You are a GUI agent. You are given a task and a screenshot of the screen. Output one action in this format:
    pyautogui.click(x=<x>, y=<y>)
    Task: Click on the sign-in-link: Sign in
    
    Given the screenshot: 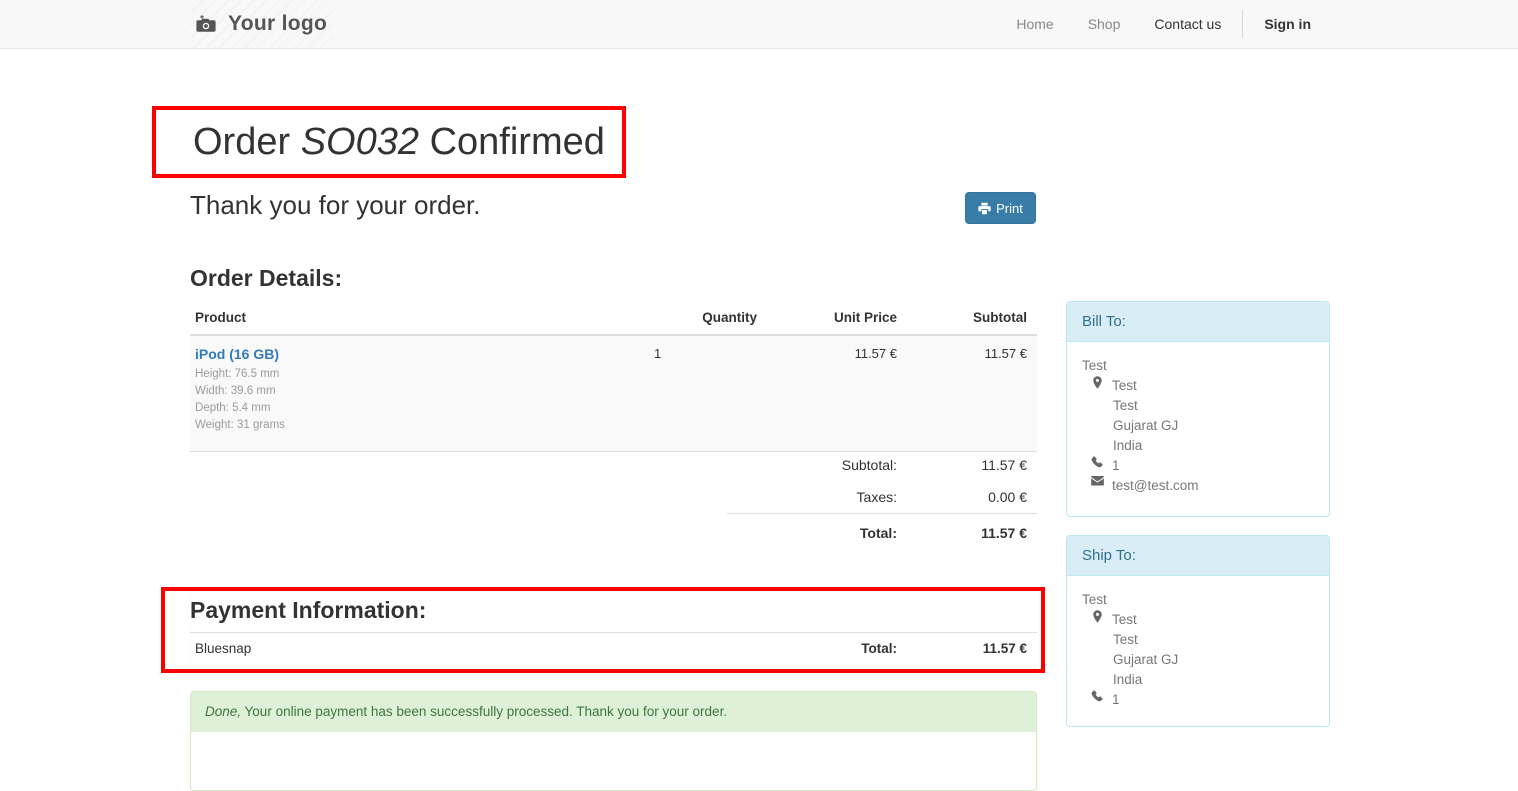 What is the action you would take?
    pyautogui.click(x=1287, y=24)
    